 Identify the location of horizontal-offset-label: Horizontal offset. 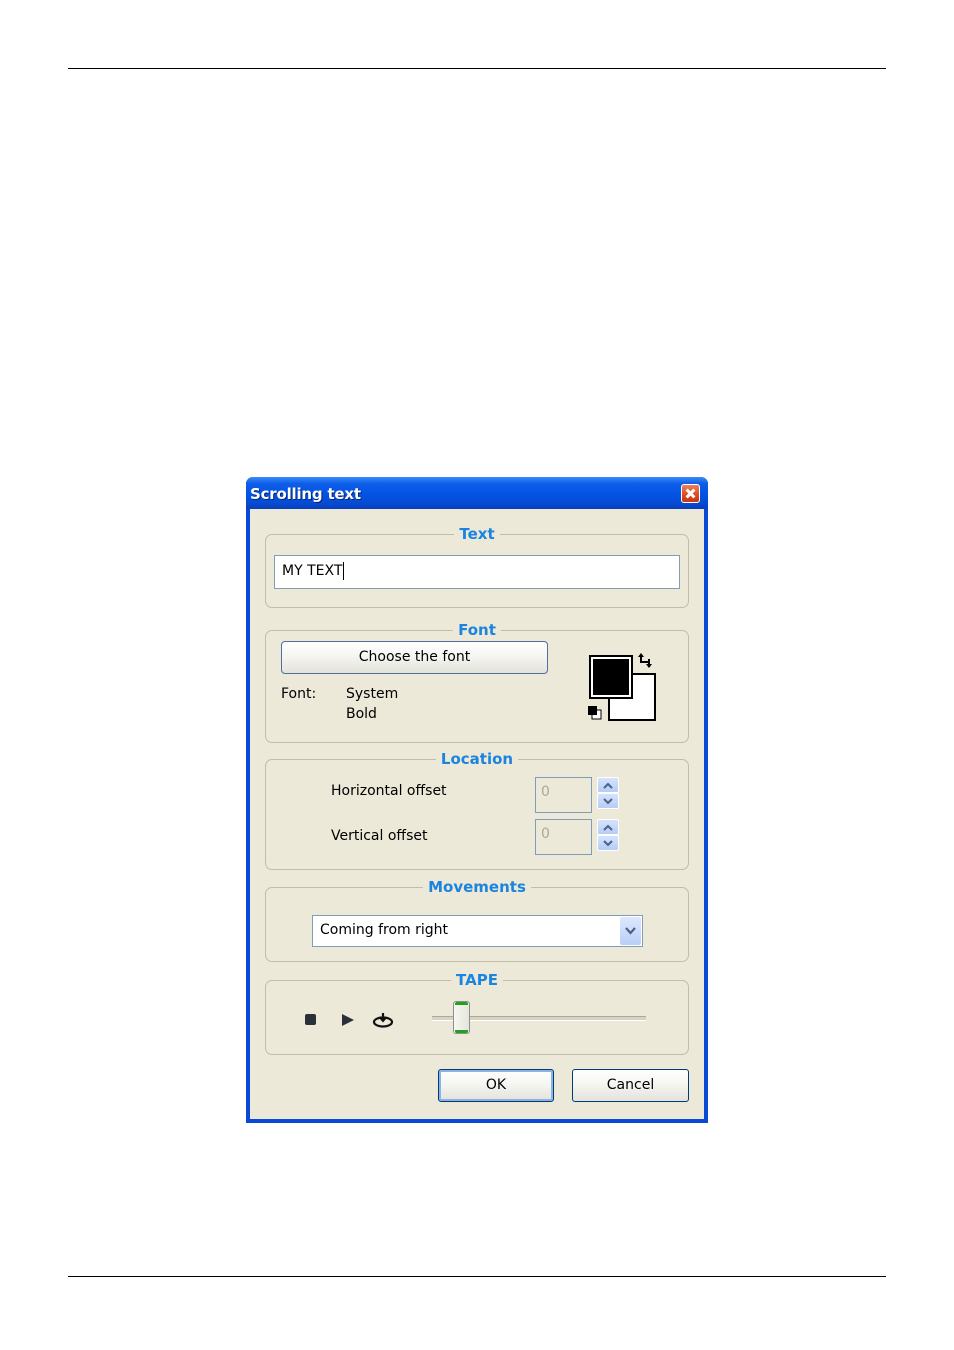
(389, 791).